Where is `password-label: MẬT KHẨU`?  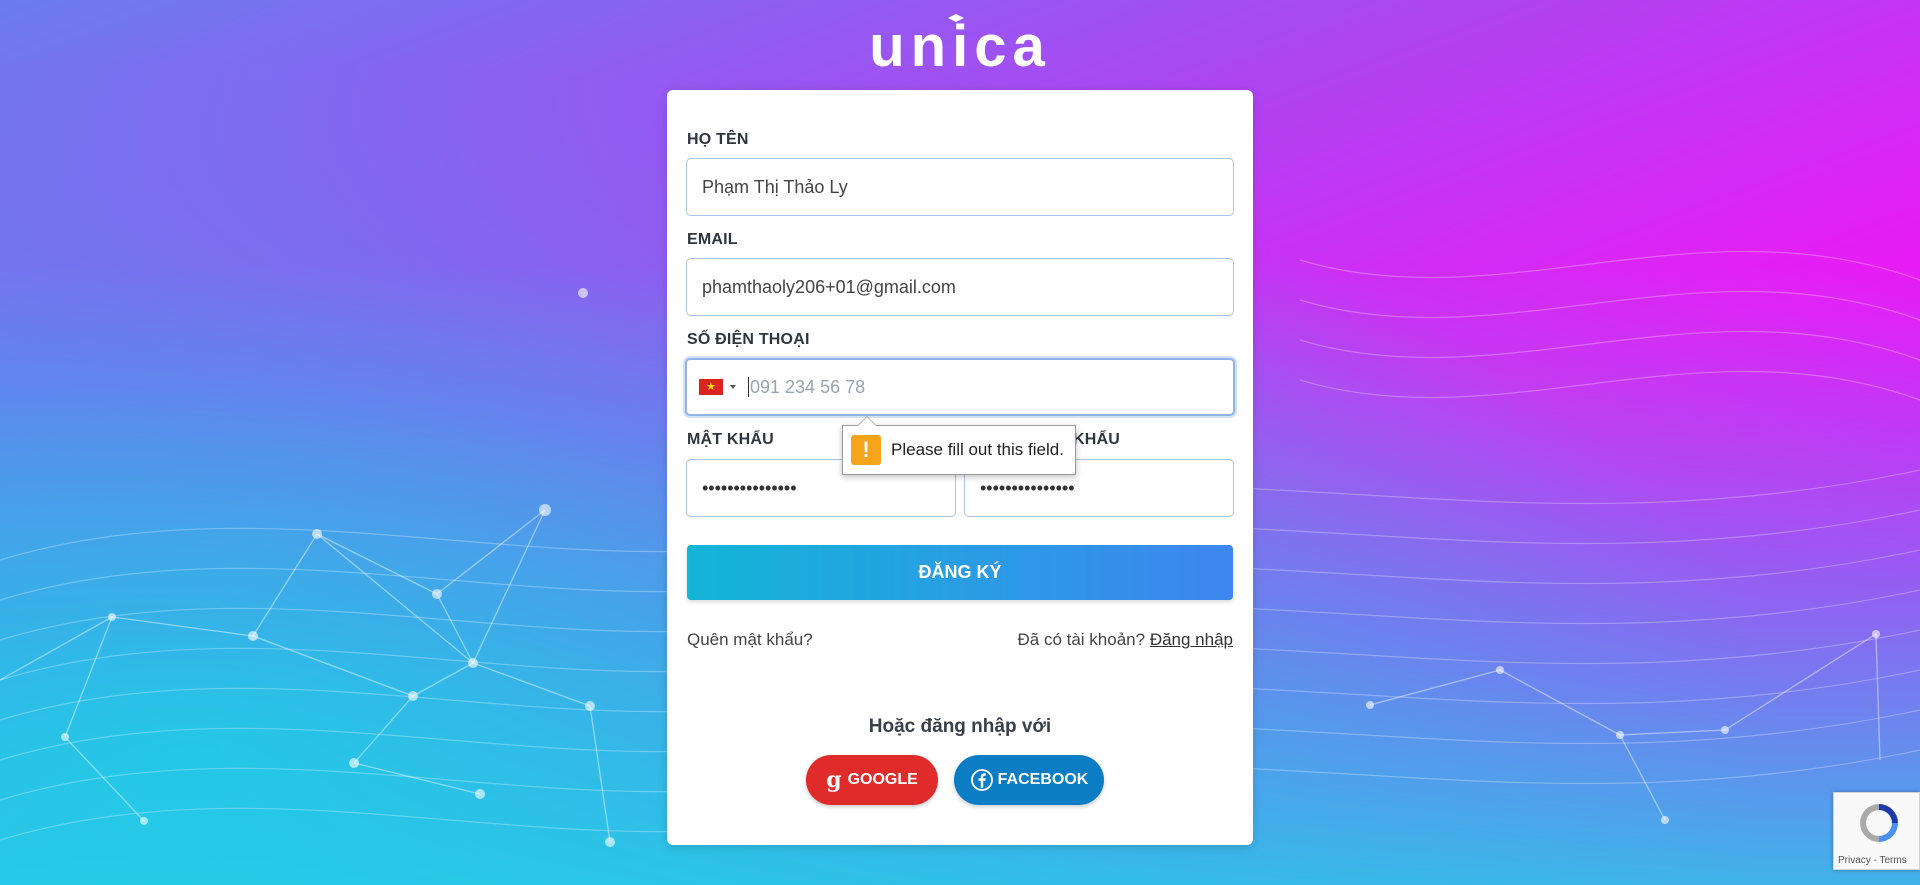
password-label: MẬT KHẨU is located at coordinates (730, 439).